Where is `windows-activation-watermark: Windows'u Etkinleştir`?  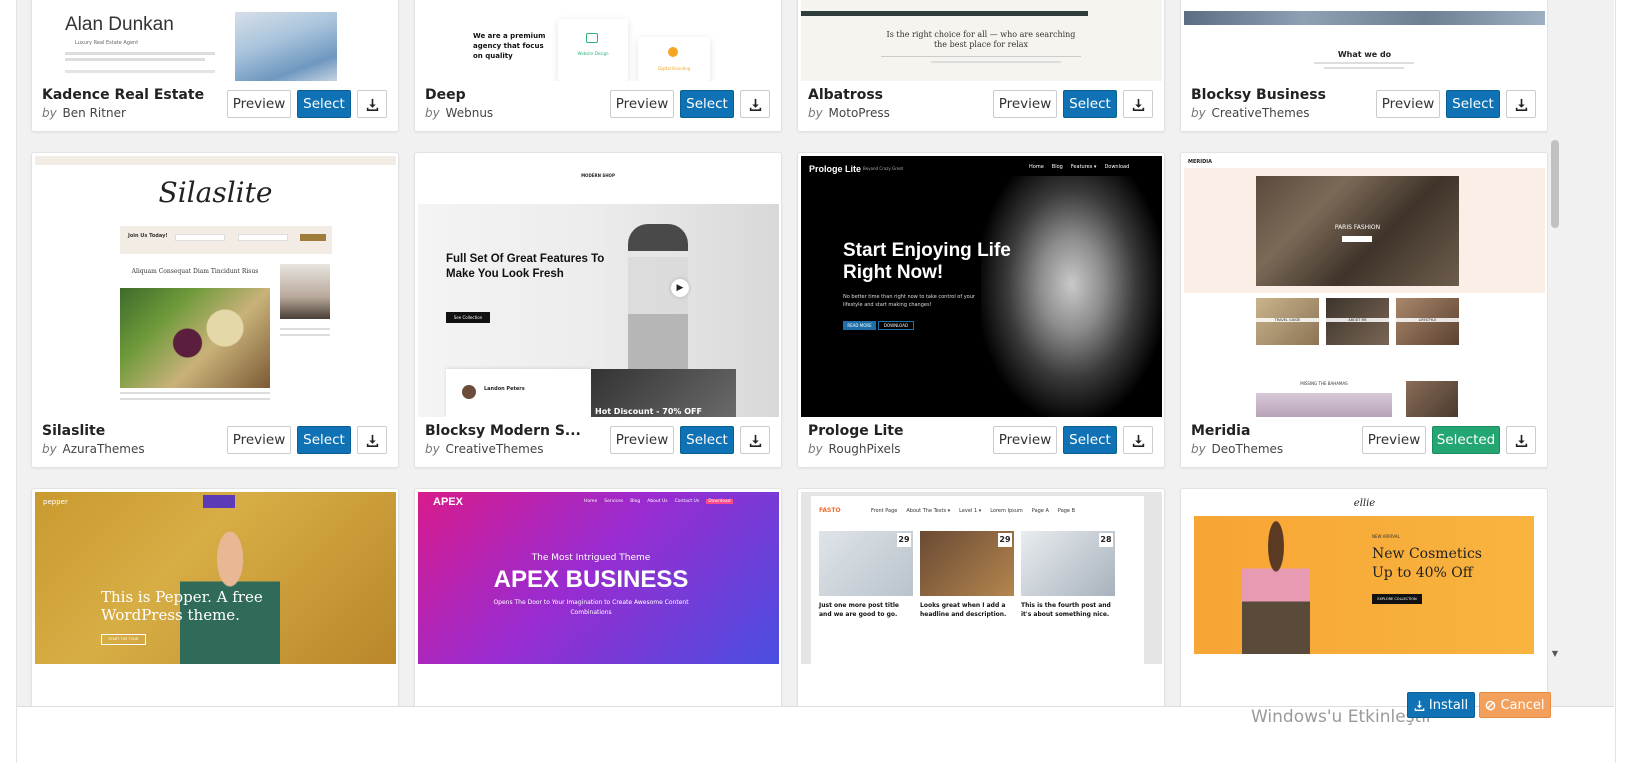 windows-activation-watermark: Windows'u Etkinleştir is located at coordinates (1342, 717).